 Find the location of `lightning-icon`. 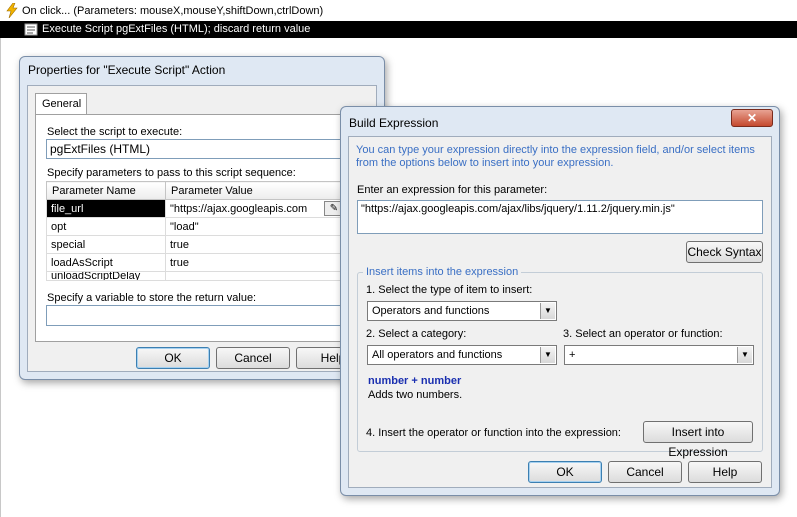

lightning-icon is located at coordinates (12, 10).